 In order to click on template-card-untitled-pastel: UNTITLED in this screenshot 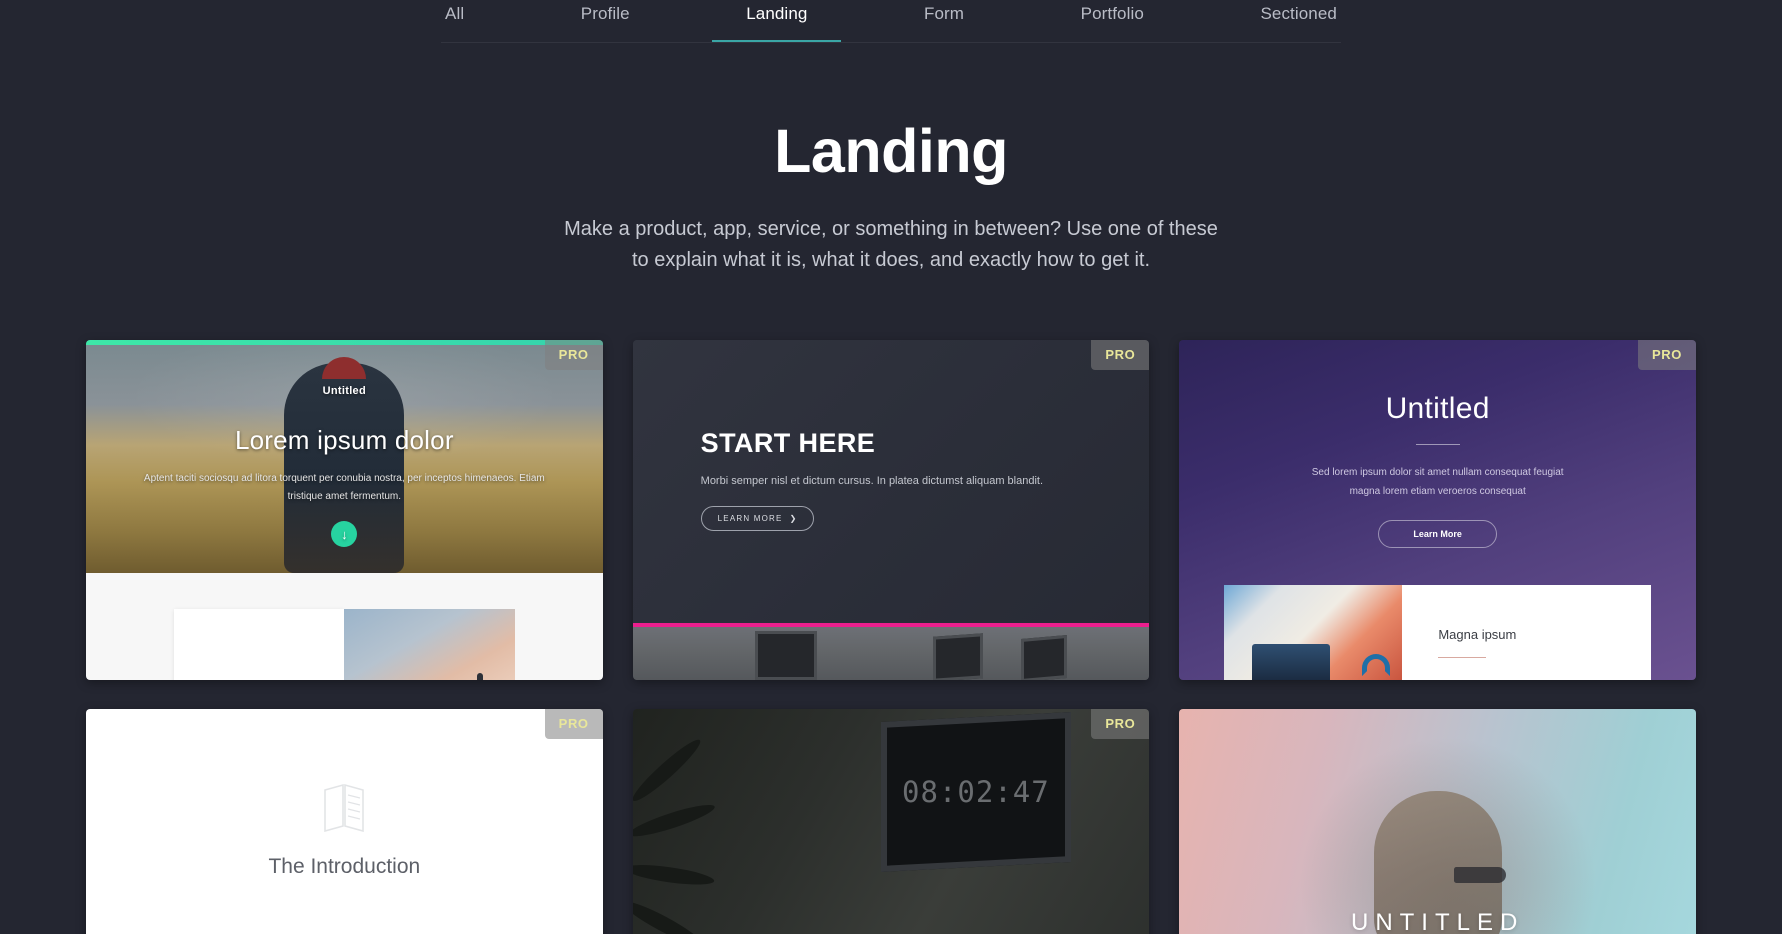, I will do `click(1437, 821)`.